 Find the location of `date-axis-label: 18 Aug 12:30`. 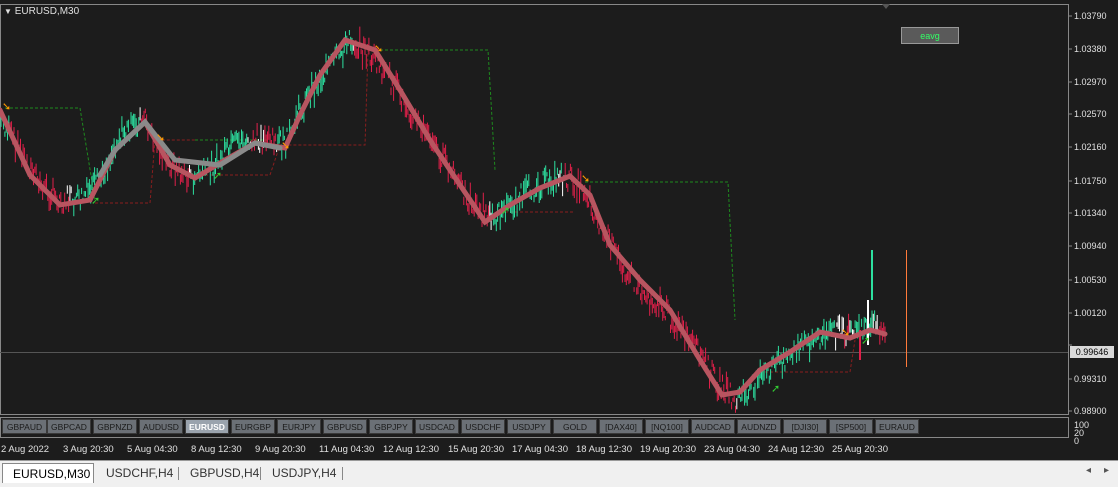

date-axis-label: 18 Aug 12:30 is located at coordinates (604, 449).